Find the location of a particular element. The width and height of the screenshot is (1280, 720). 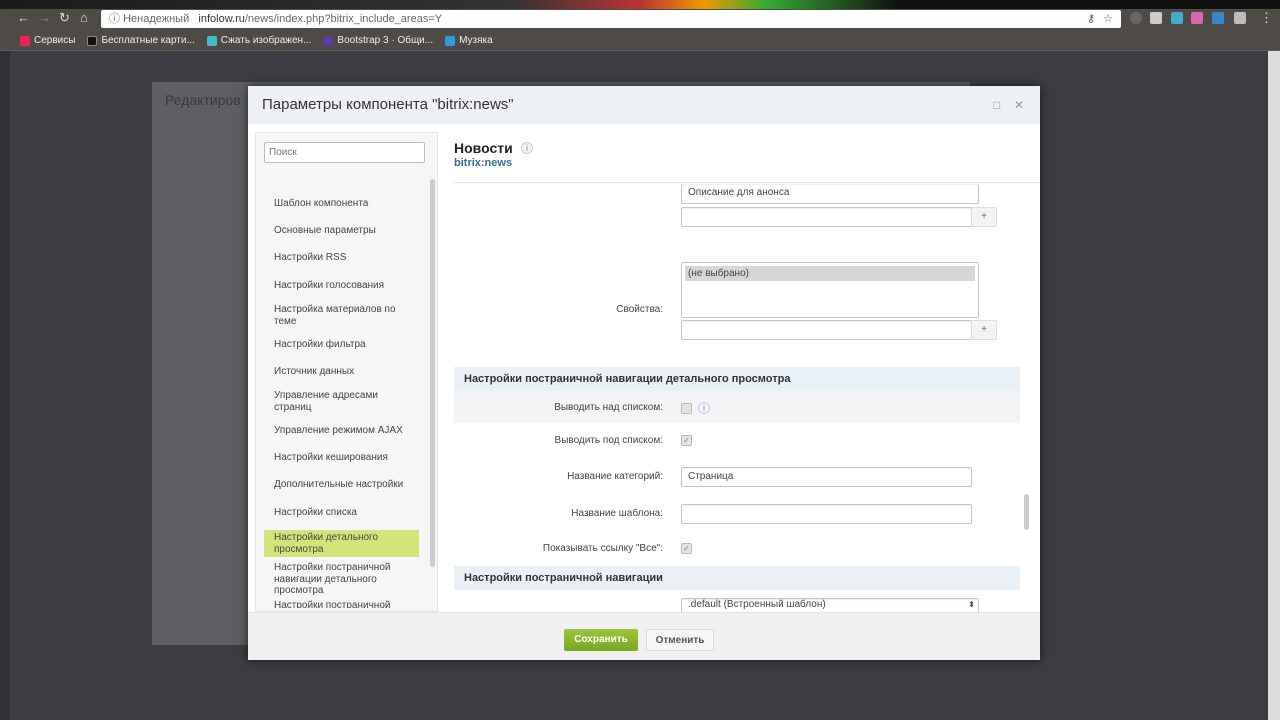

divider is located at coordinates (747, 182).